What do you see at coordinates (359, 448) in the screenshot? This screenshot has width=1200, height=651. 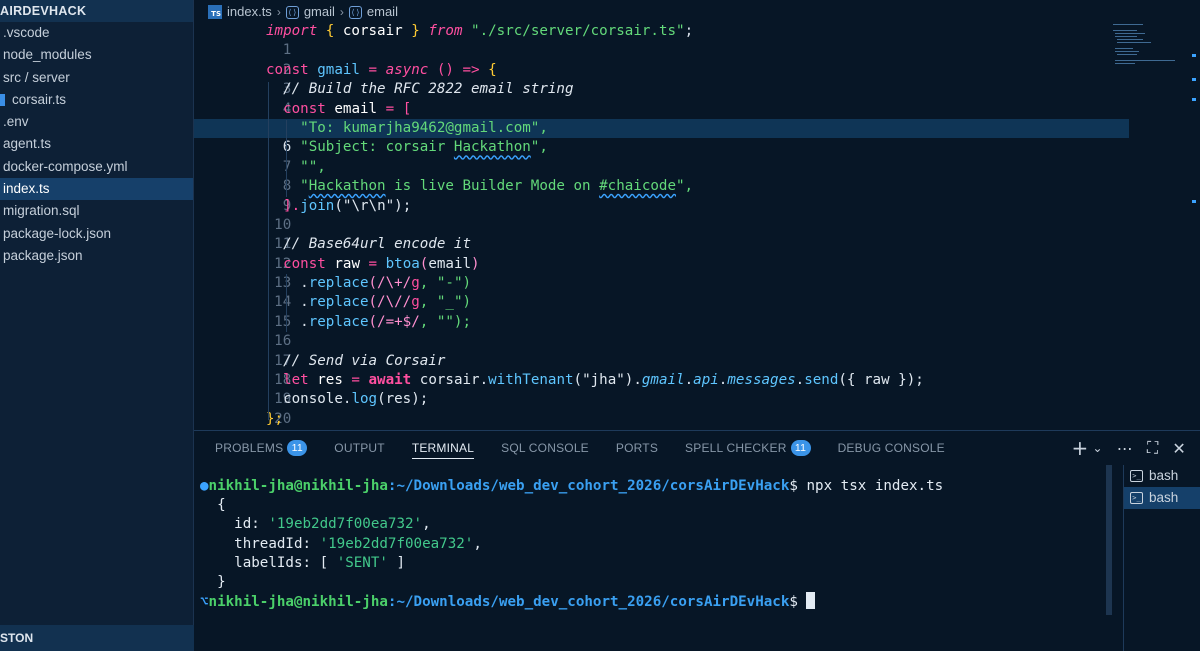 I see `tab-output: OUTPUT` at bounding box center [359, 448].